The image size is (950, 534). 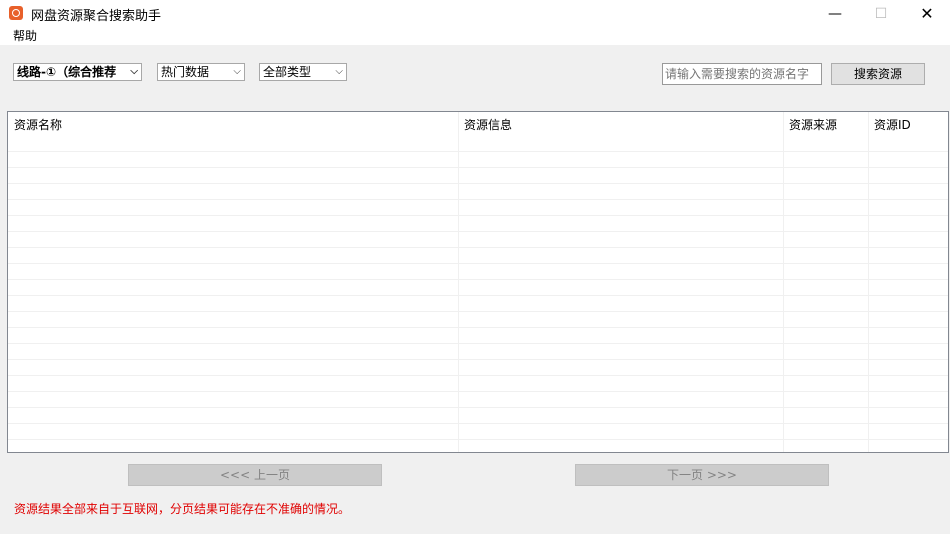 What do you see at coordinates (813, 124) in the screenshot?
I see `column-header-source: 资源来源` at bounding box center [813, 124].